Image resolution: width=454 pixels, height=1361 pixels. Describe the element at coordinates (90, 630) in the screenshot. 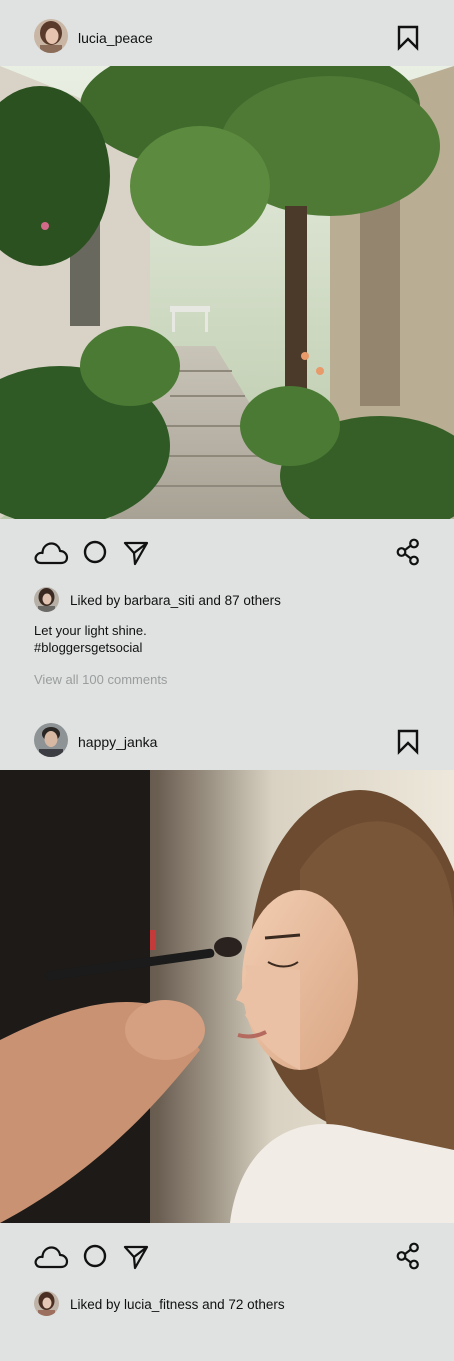

I see `caption-text: Let your light shine.` at that location.